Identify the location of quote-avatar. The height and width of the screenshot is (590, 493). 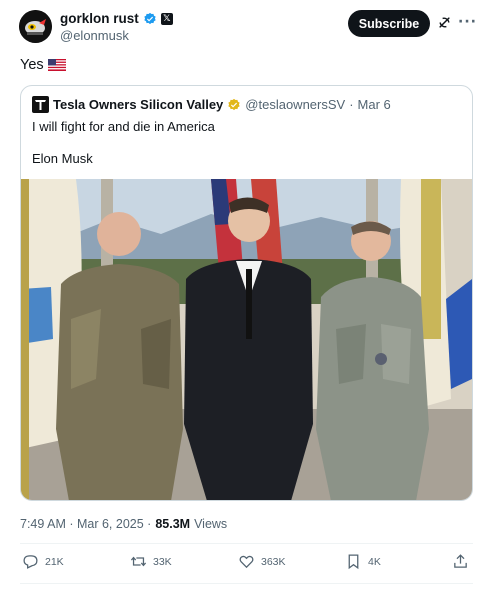
(40, 104).